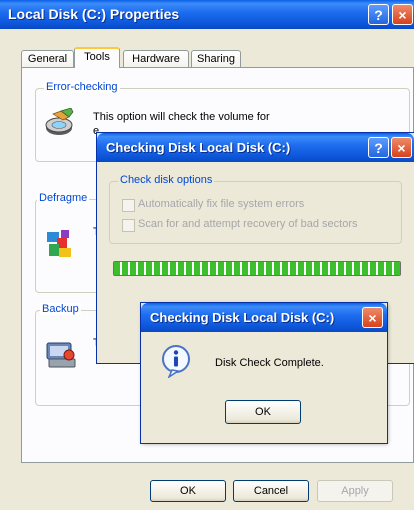 This screenshot has width=414, height=510. What do you see at coordinates (242, 317) in the screenshot?
I see `message-title: Checking Disk Local Disk (C:)` at bounding box center [242, 317].